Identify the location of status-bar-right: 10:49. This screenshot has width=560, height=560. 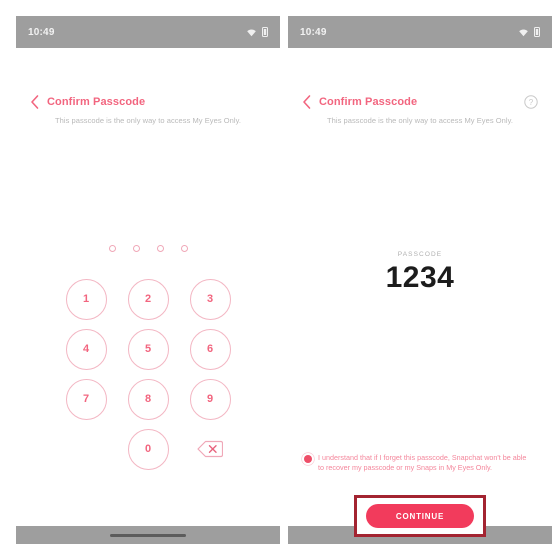
(420, 32).